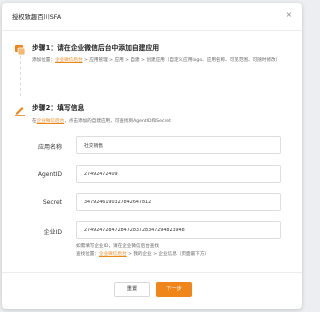 The width and height of the screenshot is (320, 312). Describe the element at coordinates (58, 108) in the screenshot. I see `step2-title: 步骤2：填写信息` at that location.